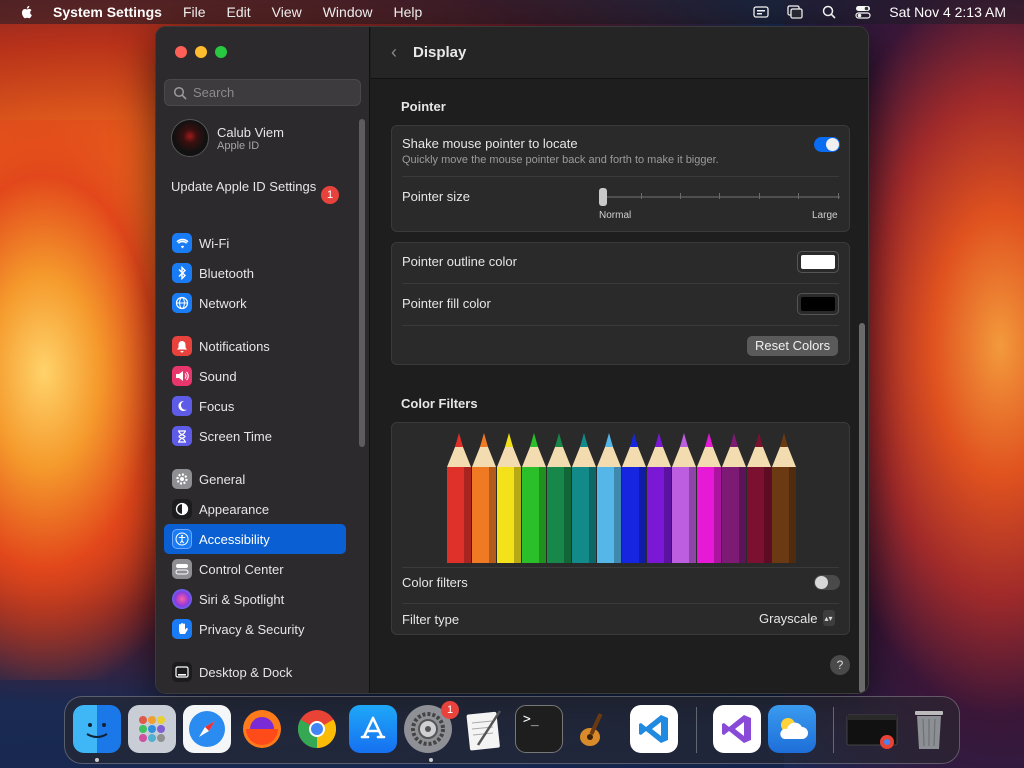  What do you see at coordinates (27, 12) in the screenshot?
I see `apple-menu-icon` at bounding box center [27, 12].